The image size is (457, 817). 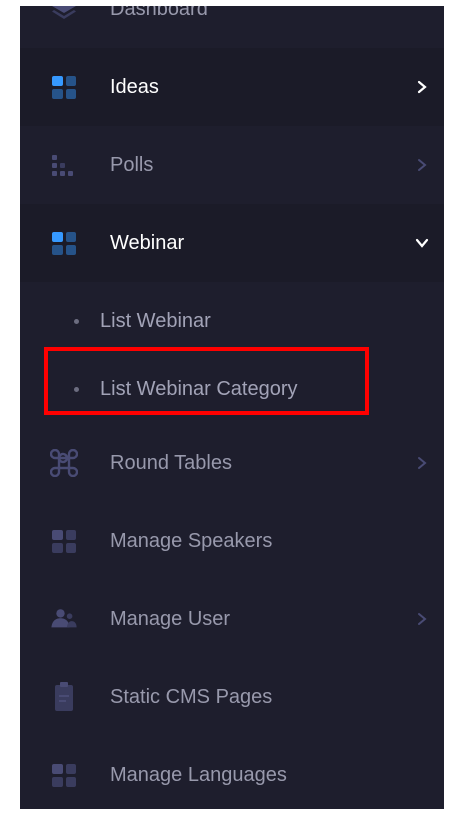 What do you see at coordinates (199, 388) in the screenshot?
I see `submenu-item-label: List Webinar Category` at bounding box center [199, 388].